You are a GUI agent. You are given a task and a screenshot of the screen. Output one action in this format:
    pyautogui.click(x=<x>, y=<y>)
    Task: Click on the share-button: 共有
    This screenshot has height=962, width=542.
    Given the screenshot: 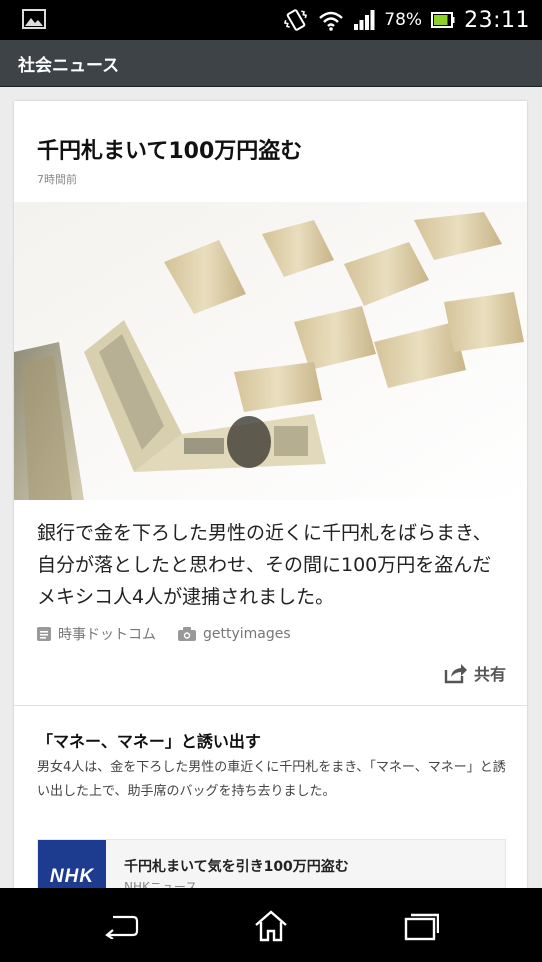 What is the action you would take?
    pyautogui.click(x=475, y=673)
    